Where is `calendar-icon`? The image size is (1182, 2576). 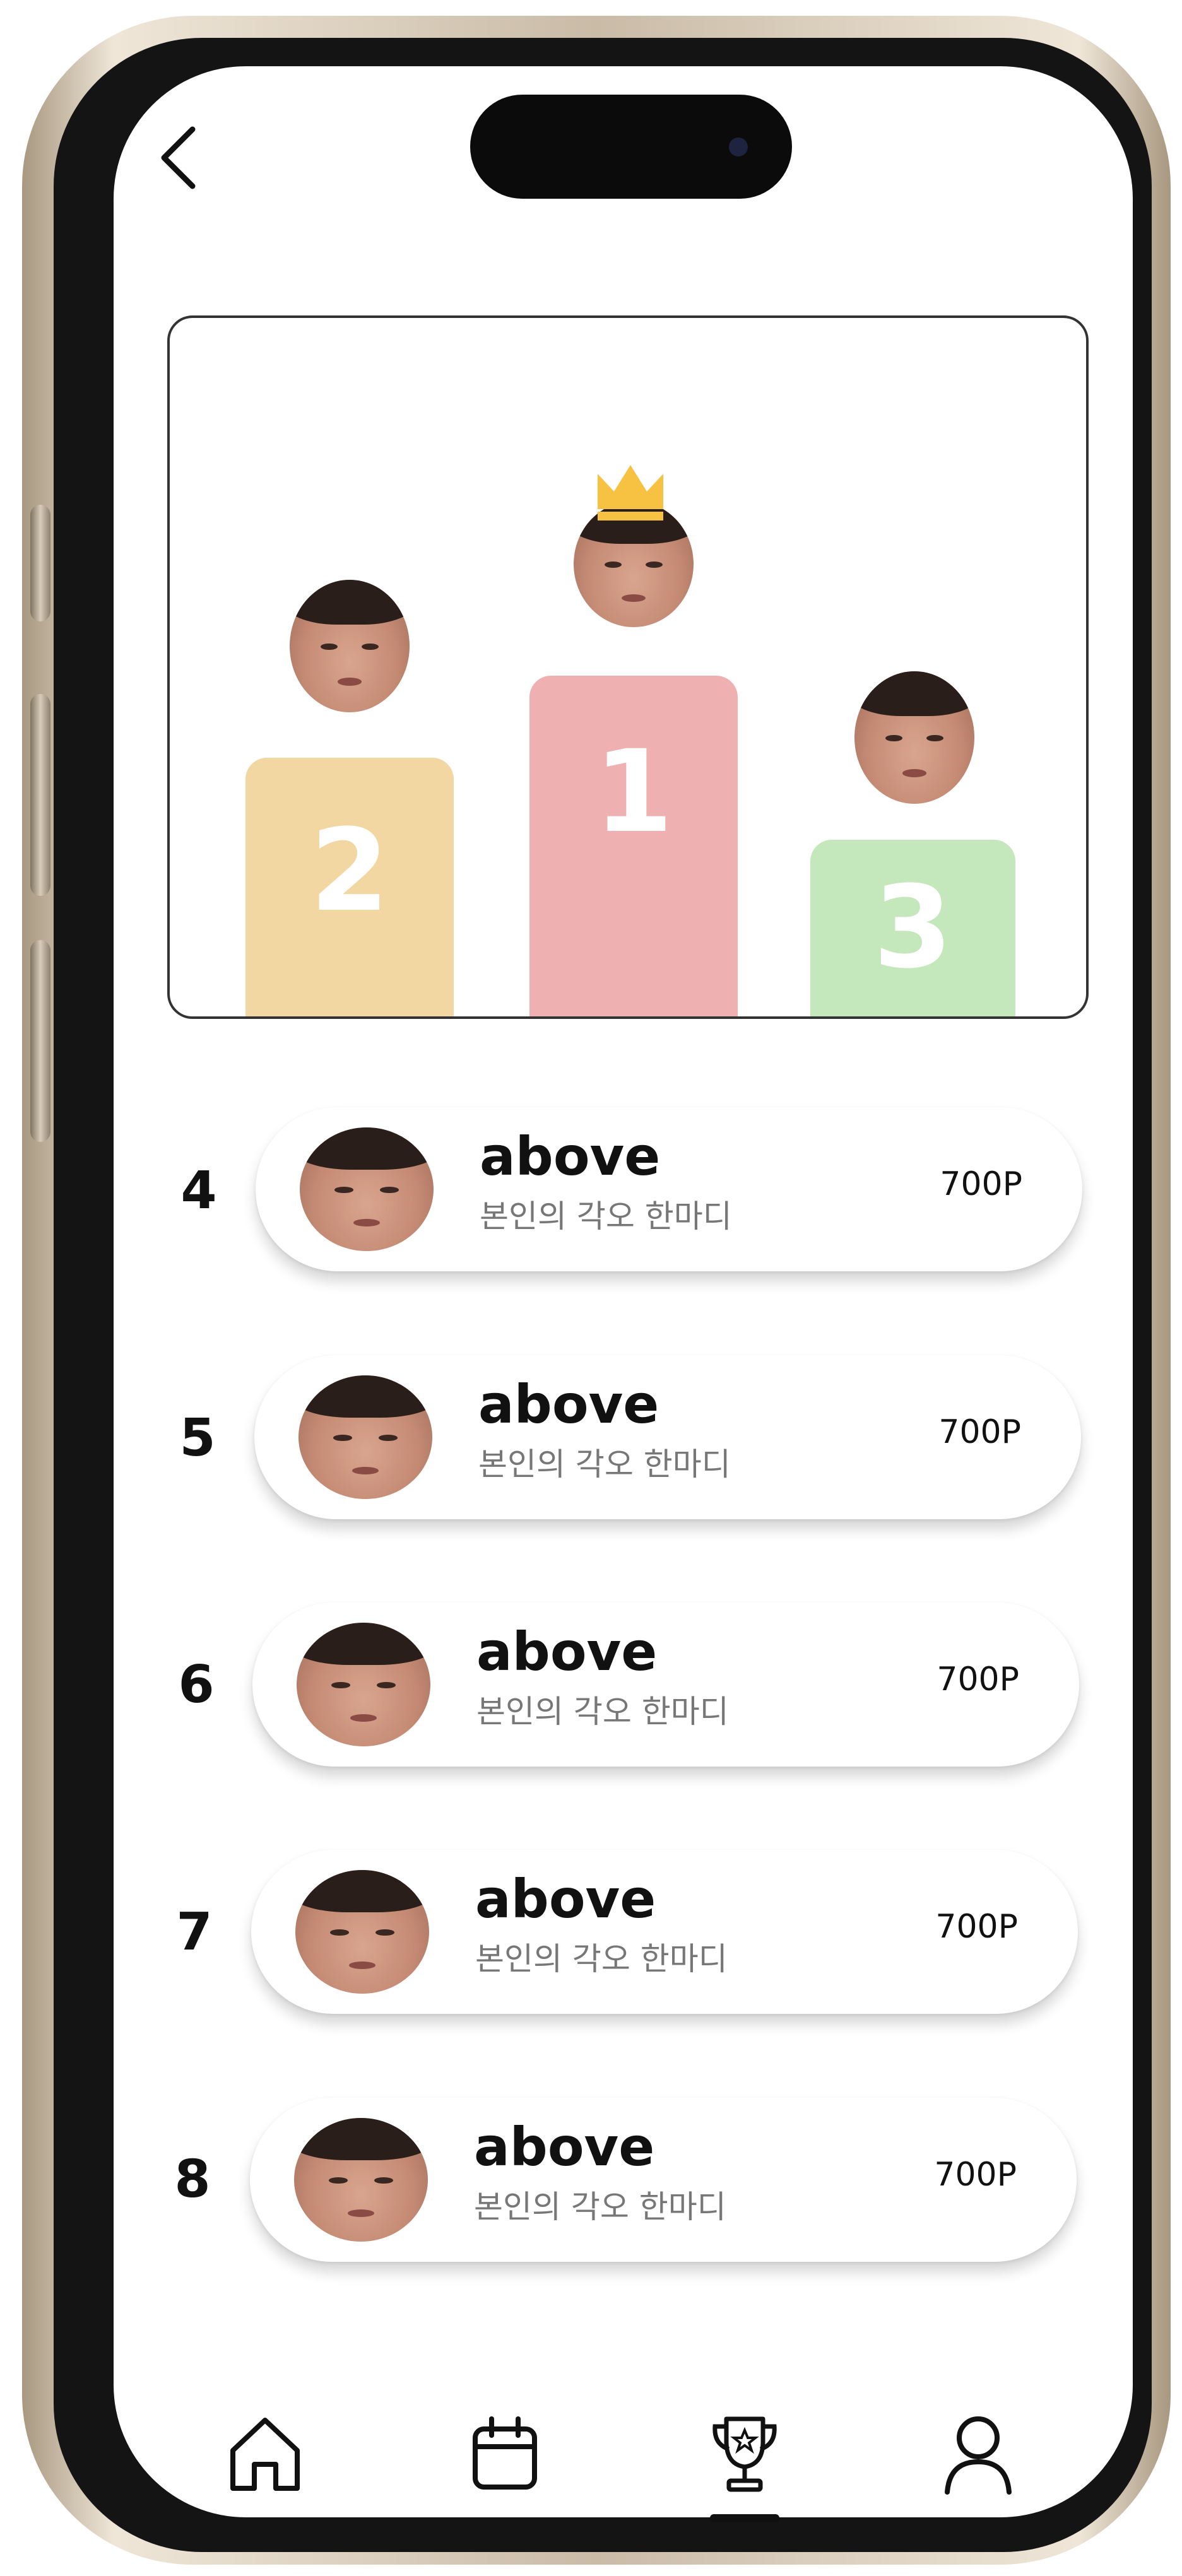
calendar-icon is located at coordinates (505, 2453).